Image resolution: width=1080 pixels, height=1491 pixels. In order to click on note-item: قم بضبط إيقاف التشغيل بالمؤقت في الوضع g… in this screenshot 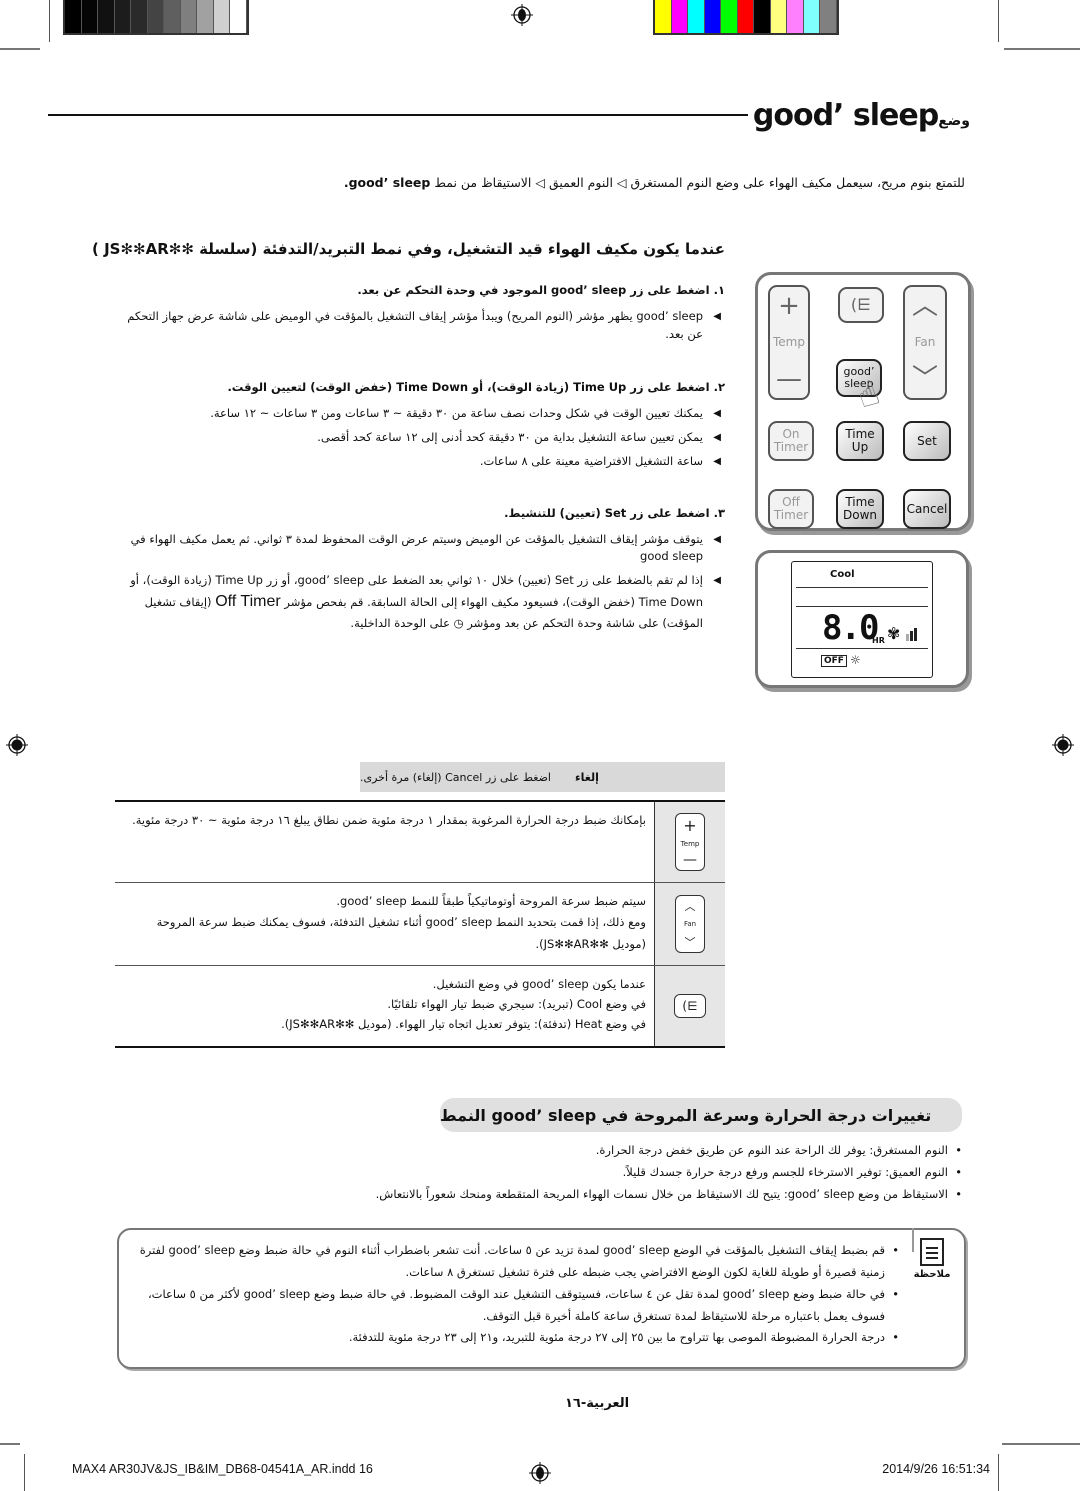, I will do `click(519, 1262)`.